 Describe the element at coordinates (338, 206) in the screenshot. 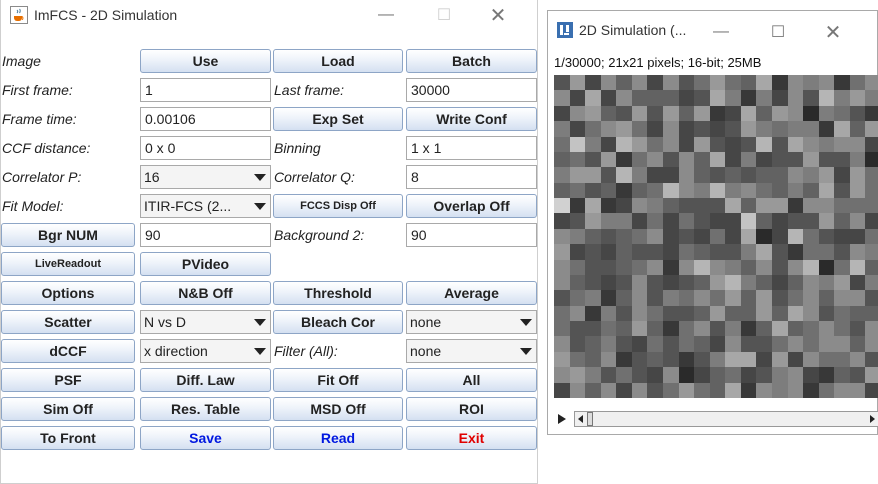

I see `fccs-disp-off-button: FCCS Disp Off` at that location.